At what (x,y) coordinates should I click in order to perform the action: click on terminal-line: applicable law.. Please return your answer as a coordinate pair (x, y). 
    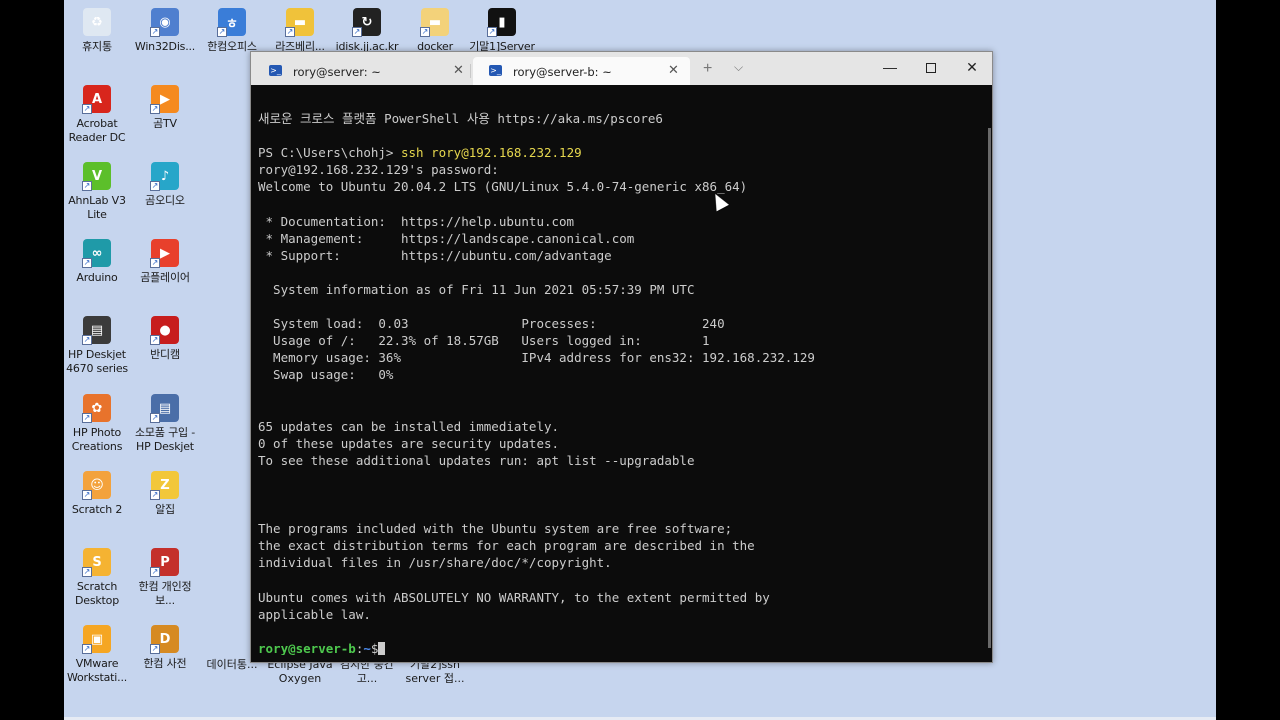
    Looking at the image, I should click on (314, 614).